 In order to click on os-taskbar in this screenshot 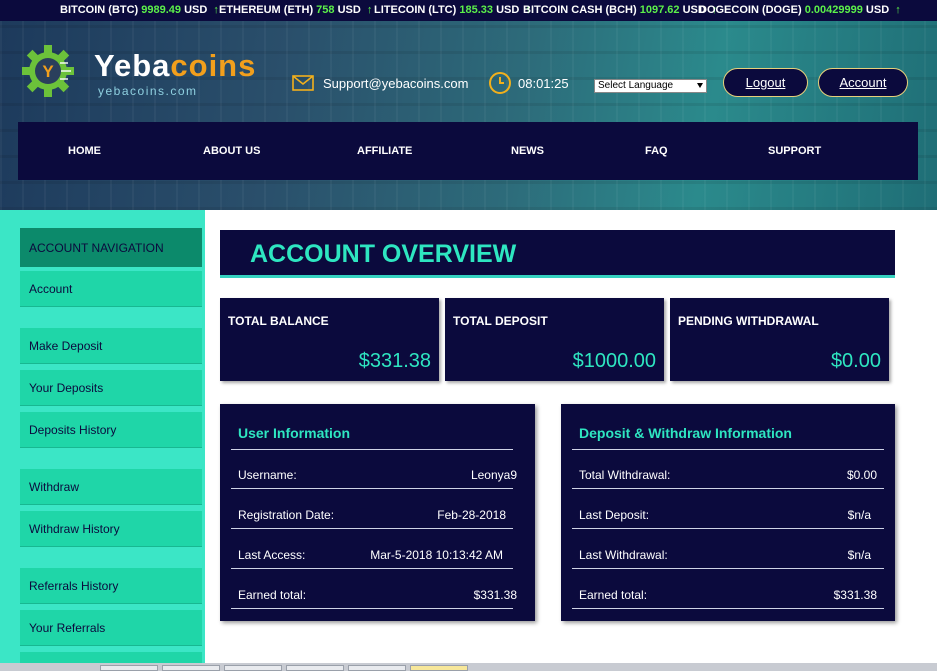, I will do `click(468, 667)`.